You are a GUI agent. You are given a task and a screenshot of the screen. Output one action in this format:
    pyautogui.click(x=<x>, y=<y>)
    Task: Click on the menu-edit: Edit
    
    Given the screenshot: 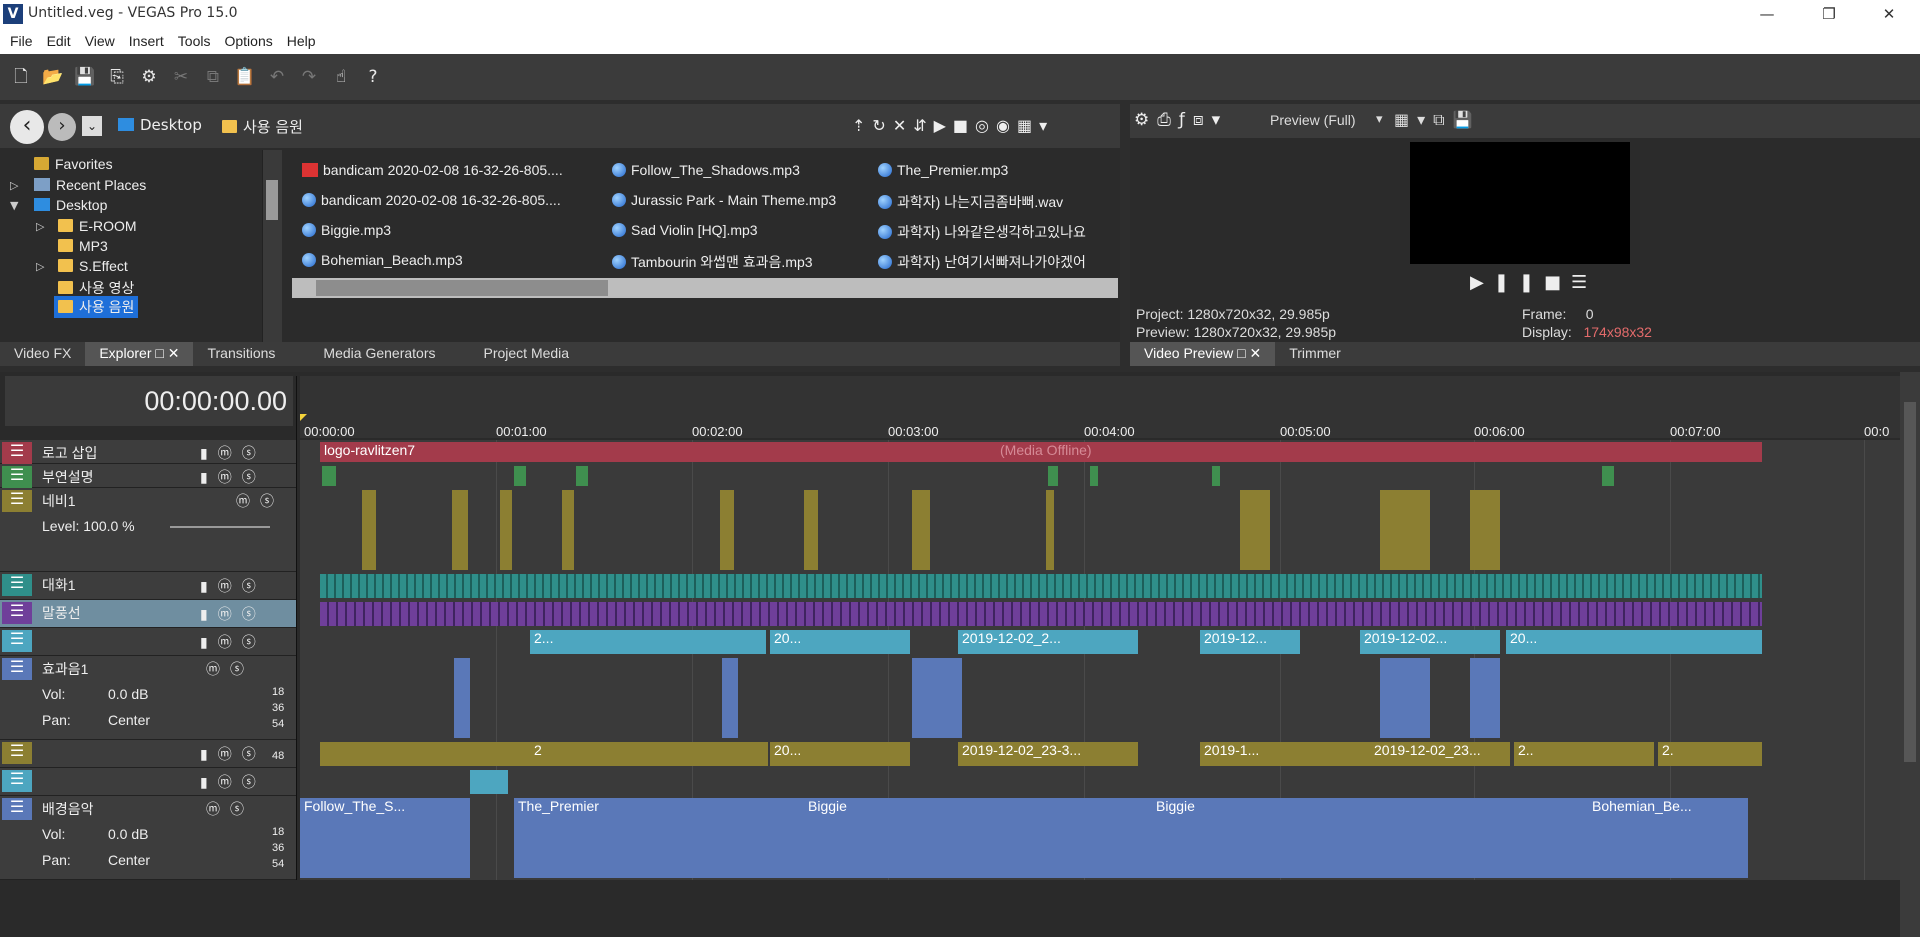 What is the action you would take?
    pyautogui.click(x=59, y=41)
    